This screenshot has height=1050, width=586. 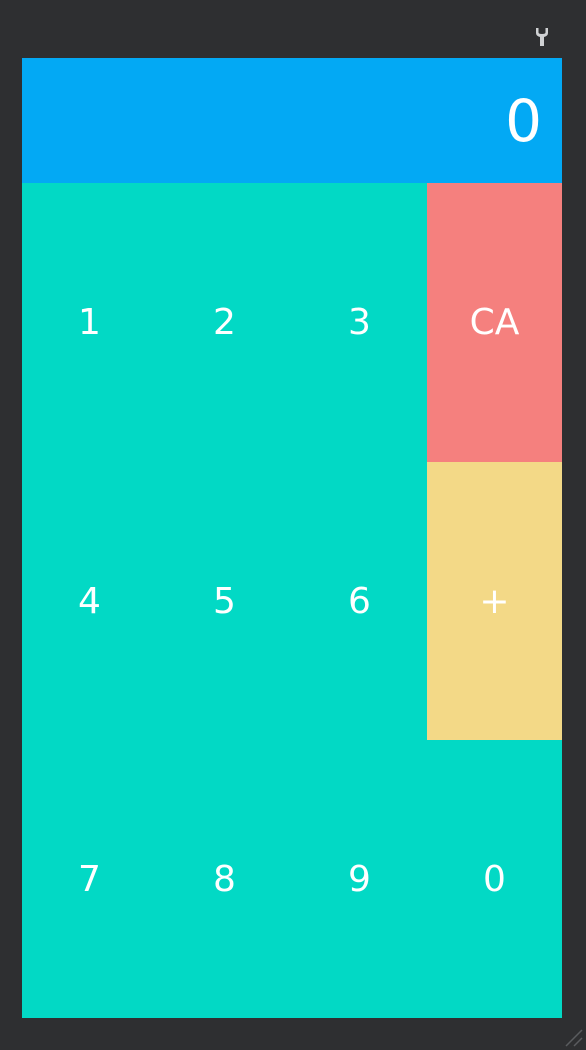 I want to click on key-5: 5, so click(x=224, y=601).